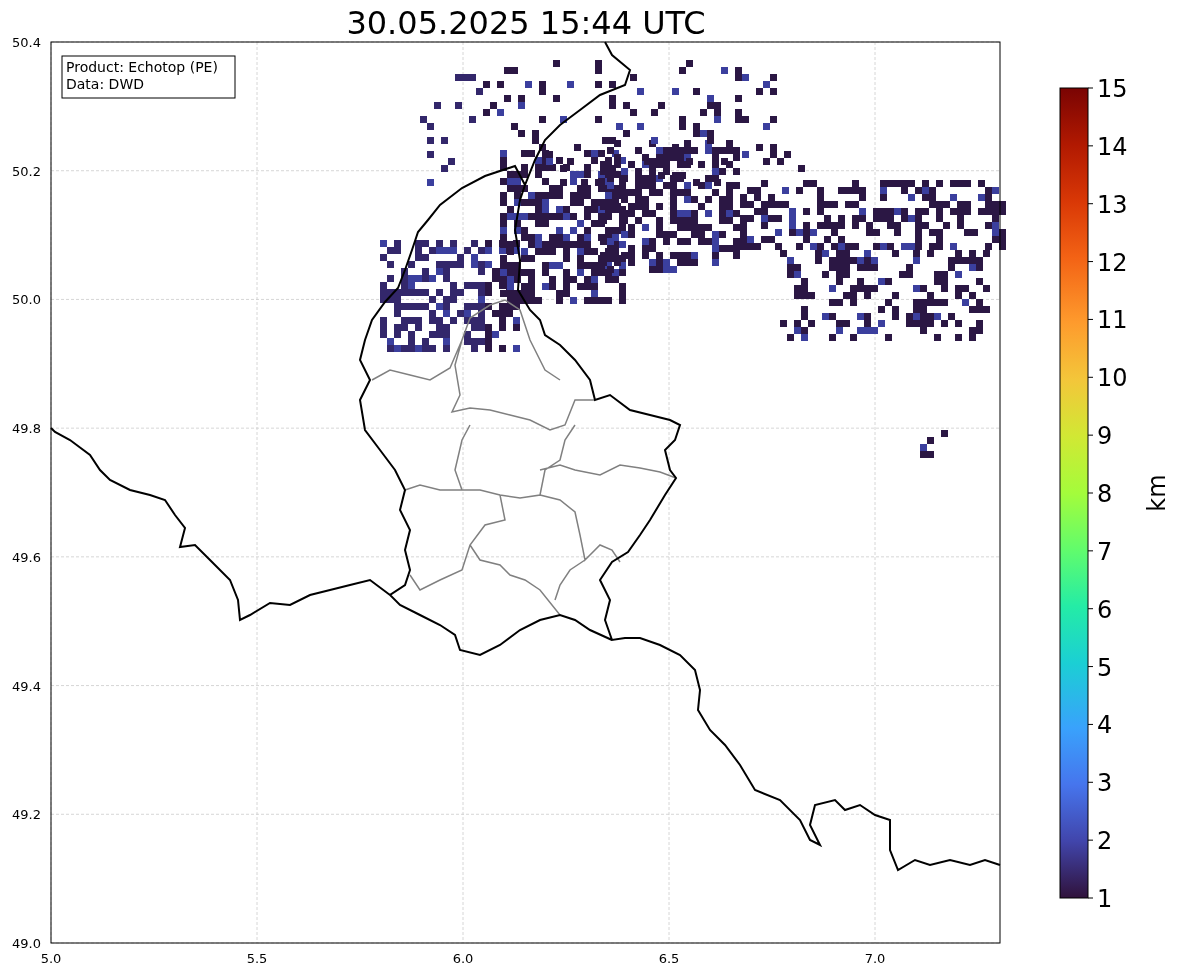  What do you see at coordinates (1112, 262) in the screenshot?
I see `colorbar-tick-label: 12` at bounding box center [1112, 262].